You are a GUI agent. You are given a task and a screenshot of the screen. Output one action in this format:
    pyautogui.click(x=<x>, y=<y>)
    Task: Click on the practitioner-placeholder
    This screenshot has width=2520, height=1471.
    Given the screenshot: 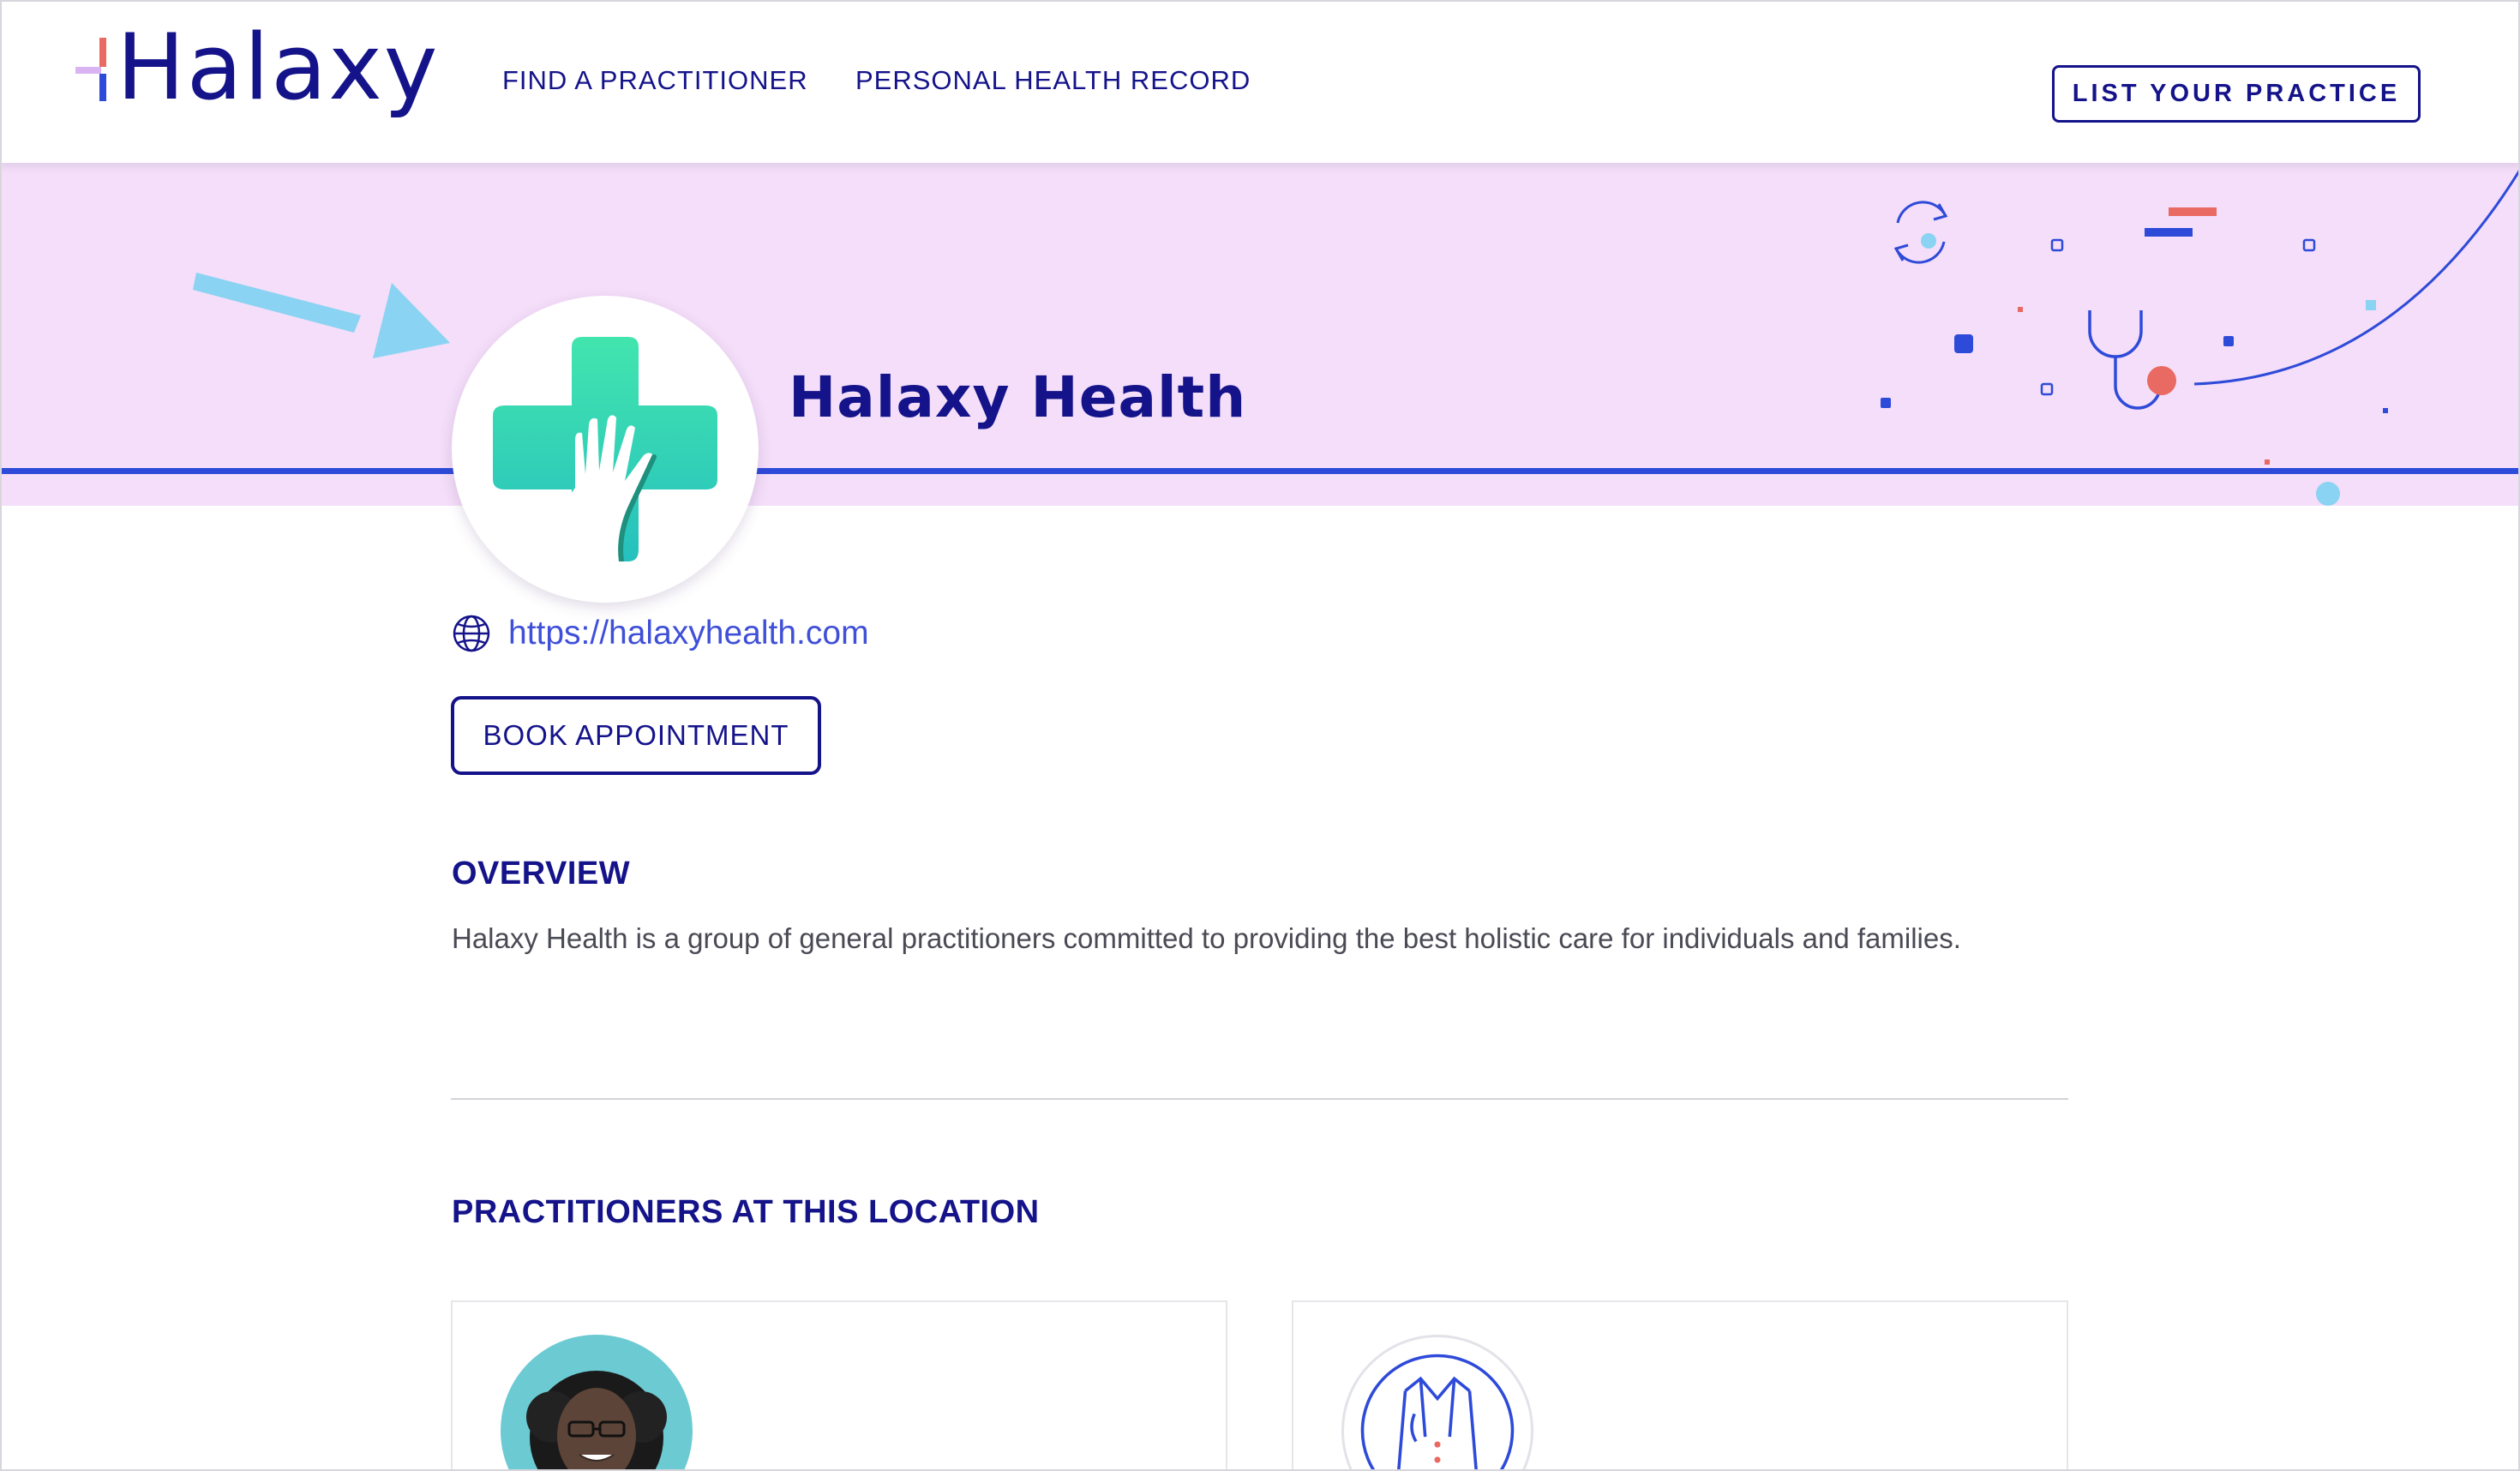 What is the action you would take?
    pyautogui.click(x=1437, y=1403)
    